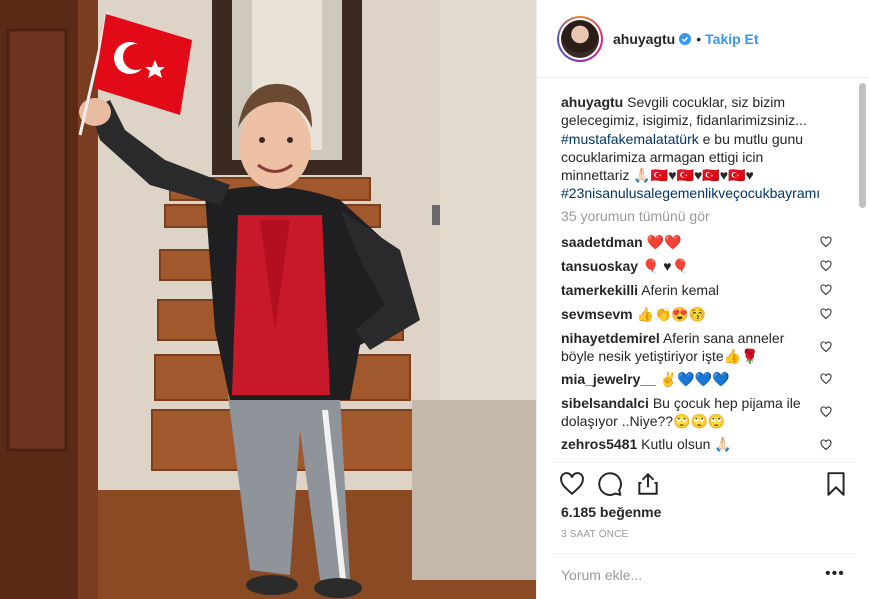  Describe the element at coordinates (610, 338) in the screenshot. I see `comment-username: nihayetdemirel` at that location.